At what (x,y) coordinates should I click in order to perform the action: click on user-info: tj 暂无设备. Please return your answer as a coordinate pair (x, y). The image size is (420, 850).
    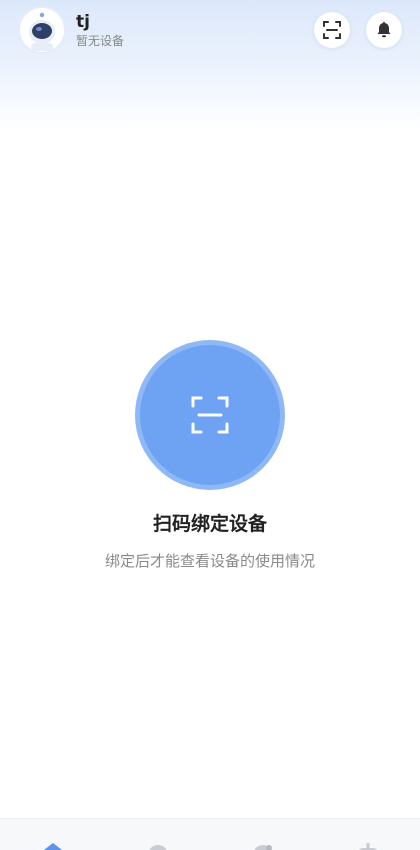
    Looking at the image, I should click on (100, 30).